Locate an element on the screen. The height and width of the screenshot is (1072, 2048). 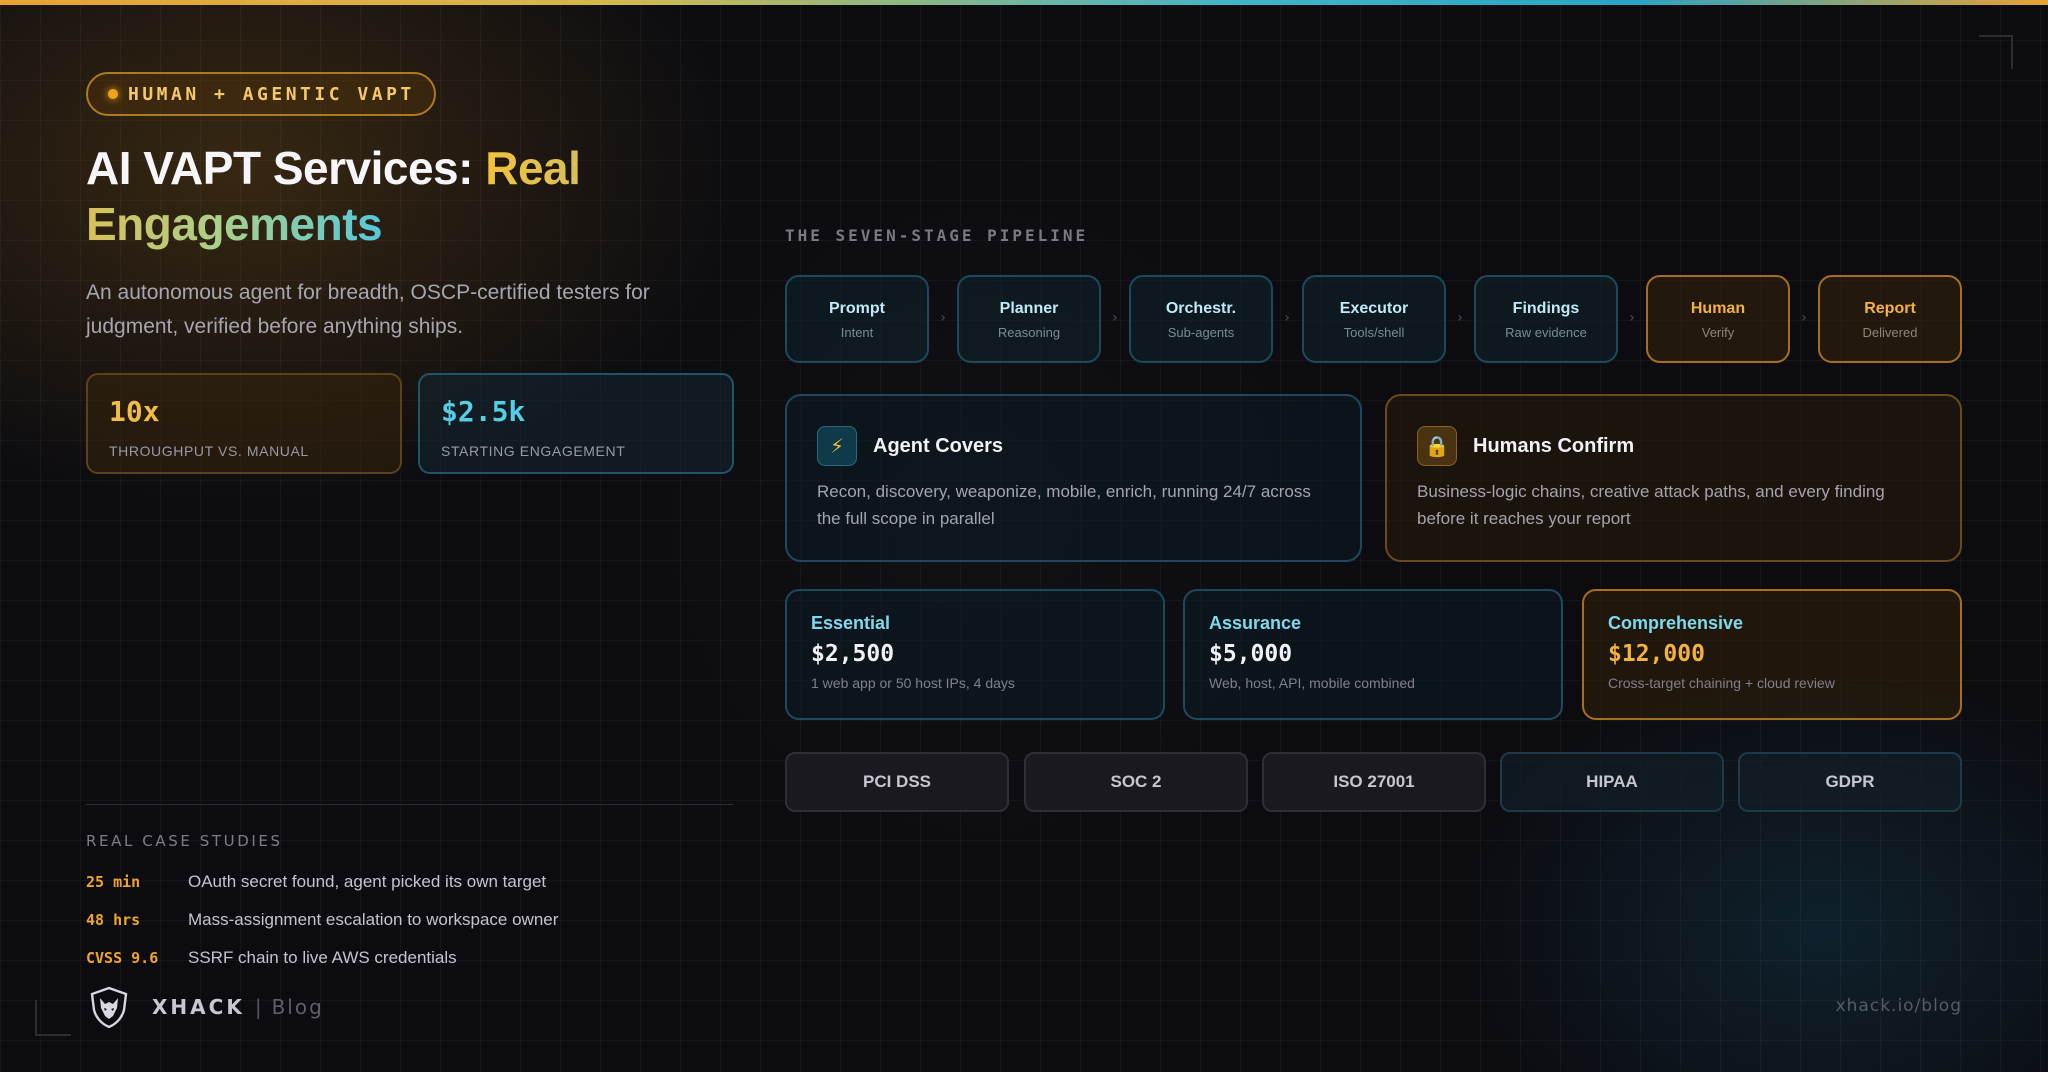
pipeline-stage-orchestrator: Orchestr. Sub-agents is located at coordinates (1201, 319).